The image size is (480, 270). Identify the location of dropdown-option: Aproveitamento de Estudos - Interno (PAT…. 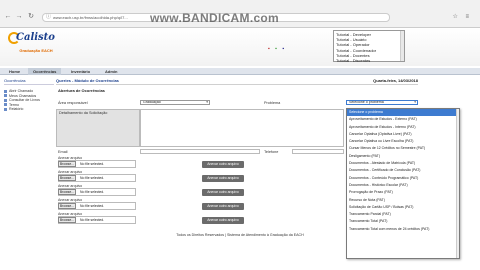
(403, 127).